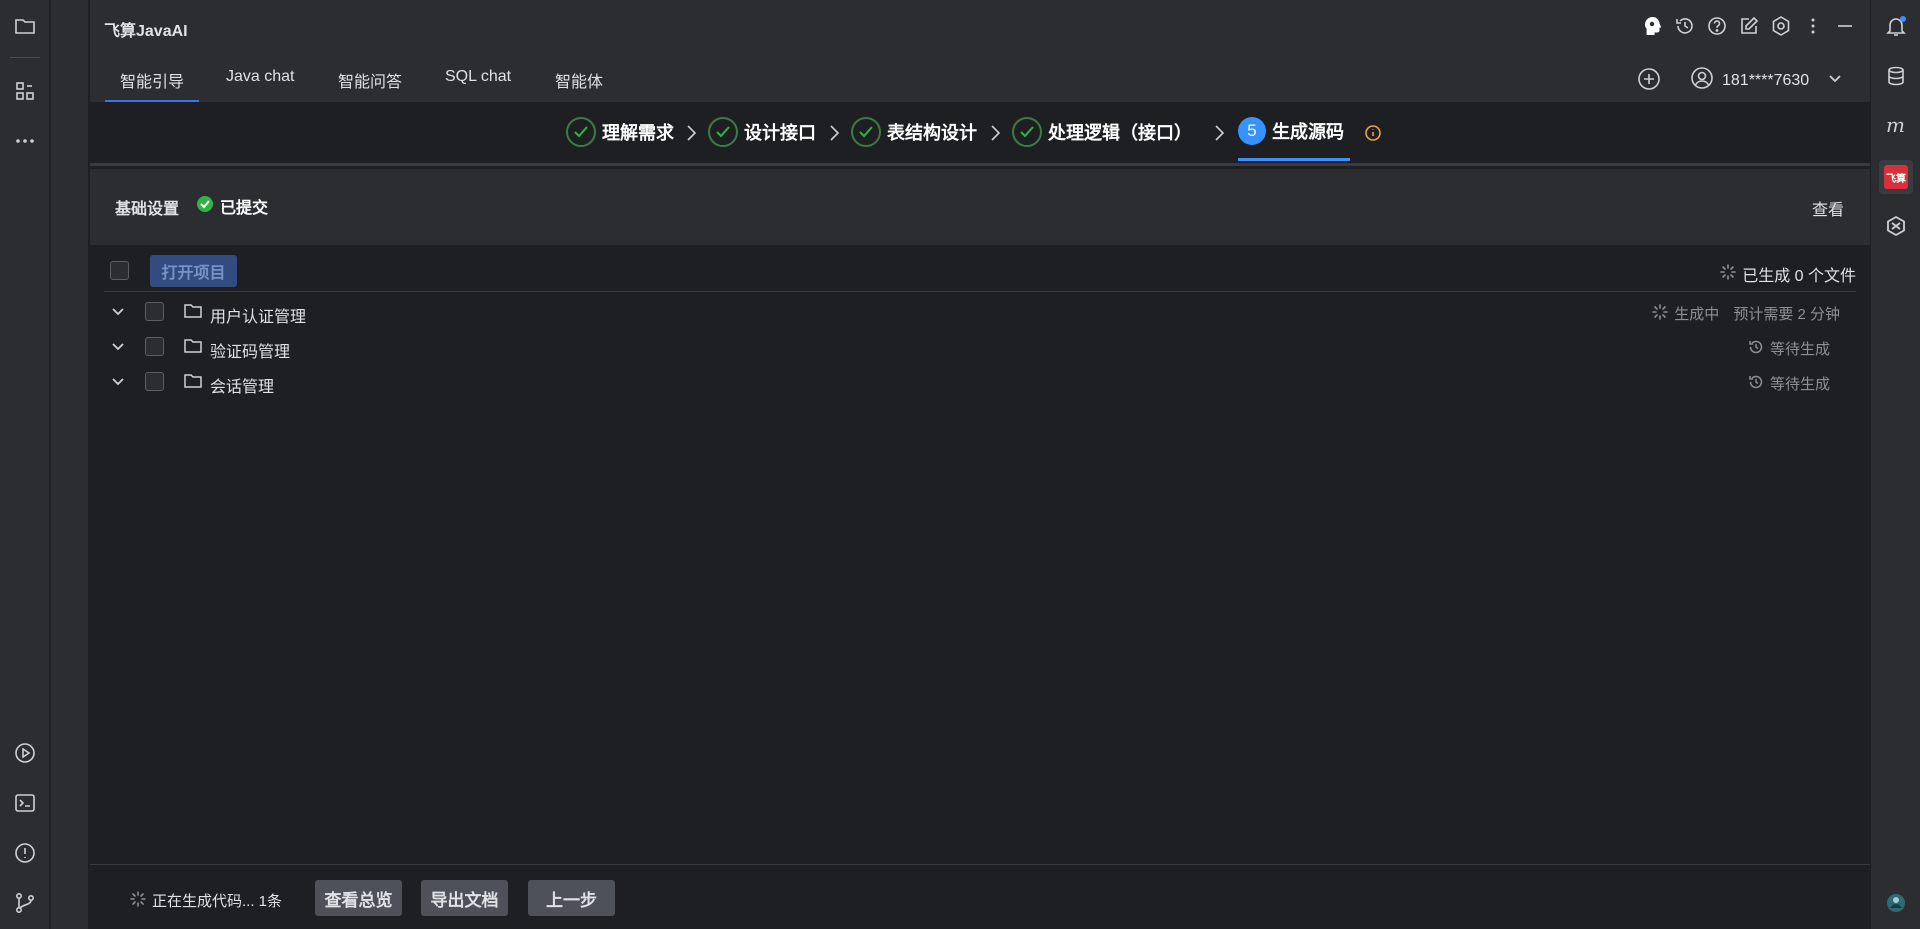 The width and height of the screenshot is (1920, 929). What do you see at coordinates (1896, 226) in the screenshot?
I see `ai-assistant-icon` at bounding box center [1896, 226].